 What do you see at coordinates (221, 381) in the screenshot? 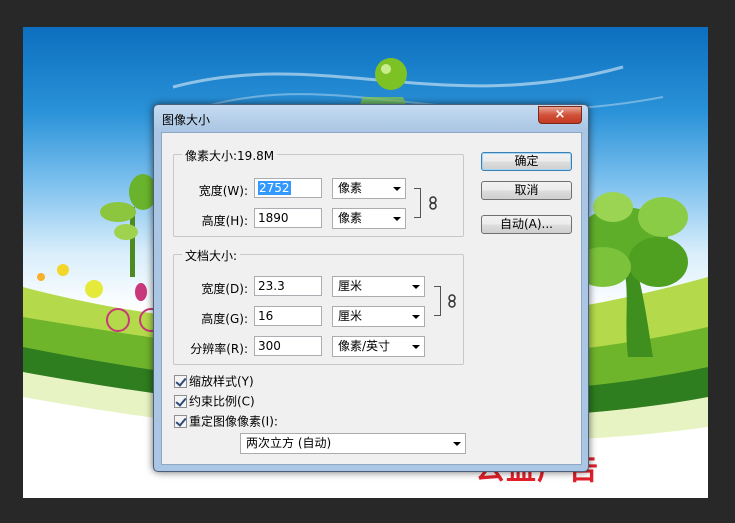
I see `scale-styles-label: 缩放样式(Y)` at bounding box center [221, 381].